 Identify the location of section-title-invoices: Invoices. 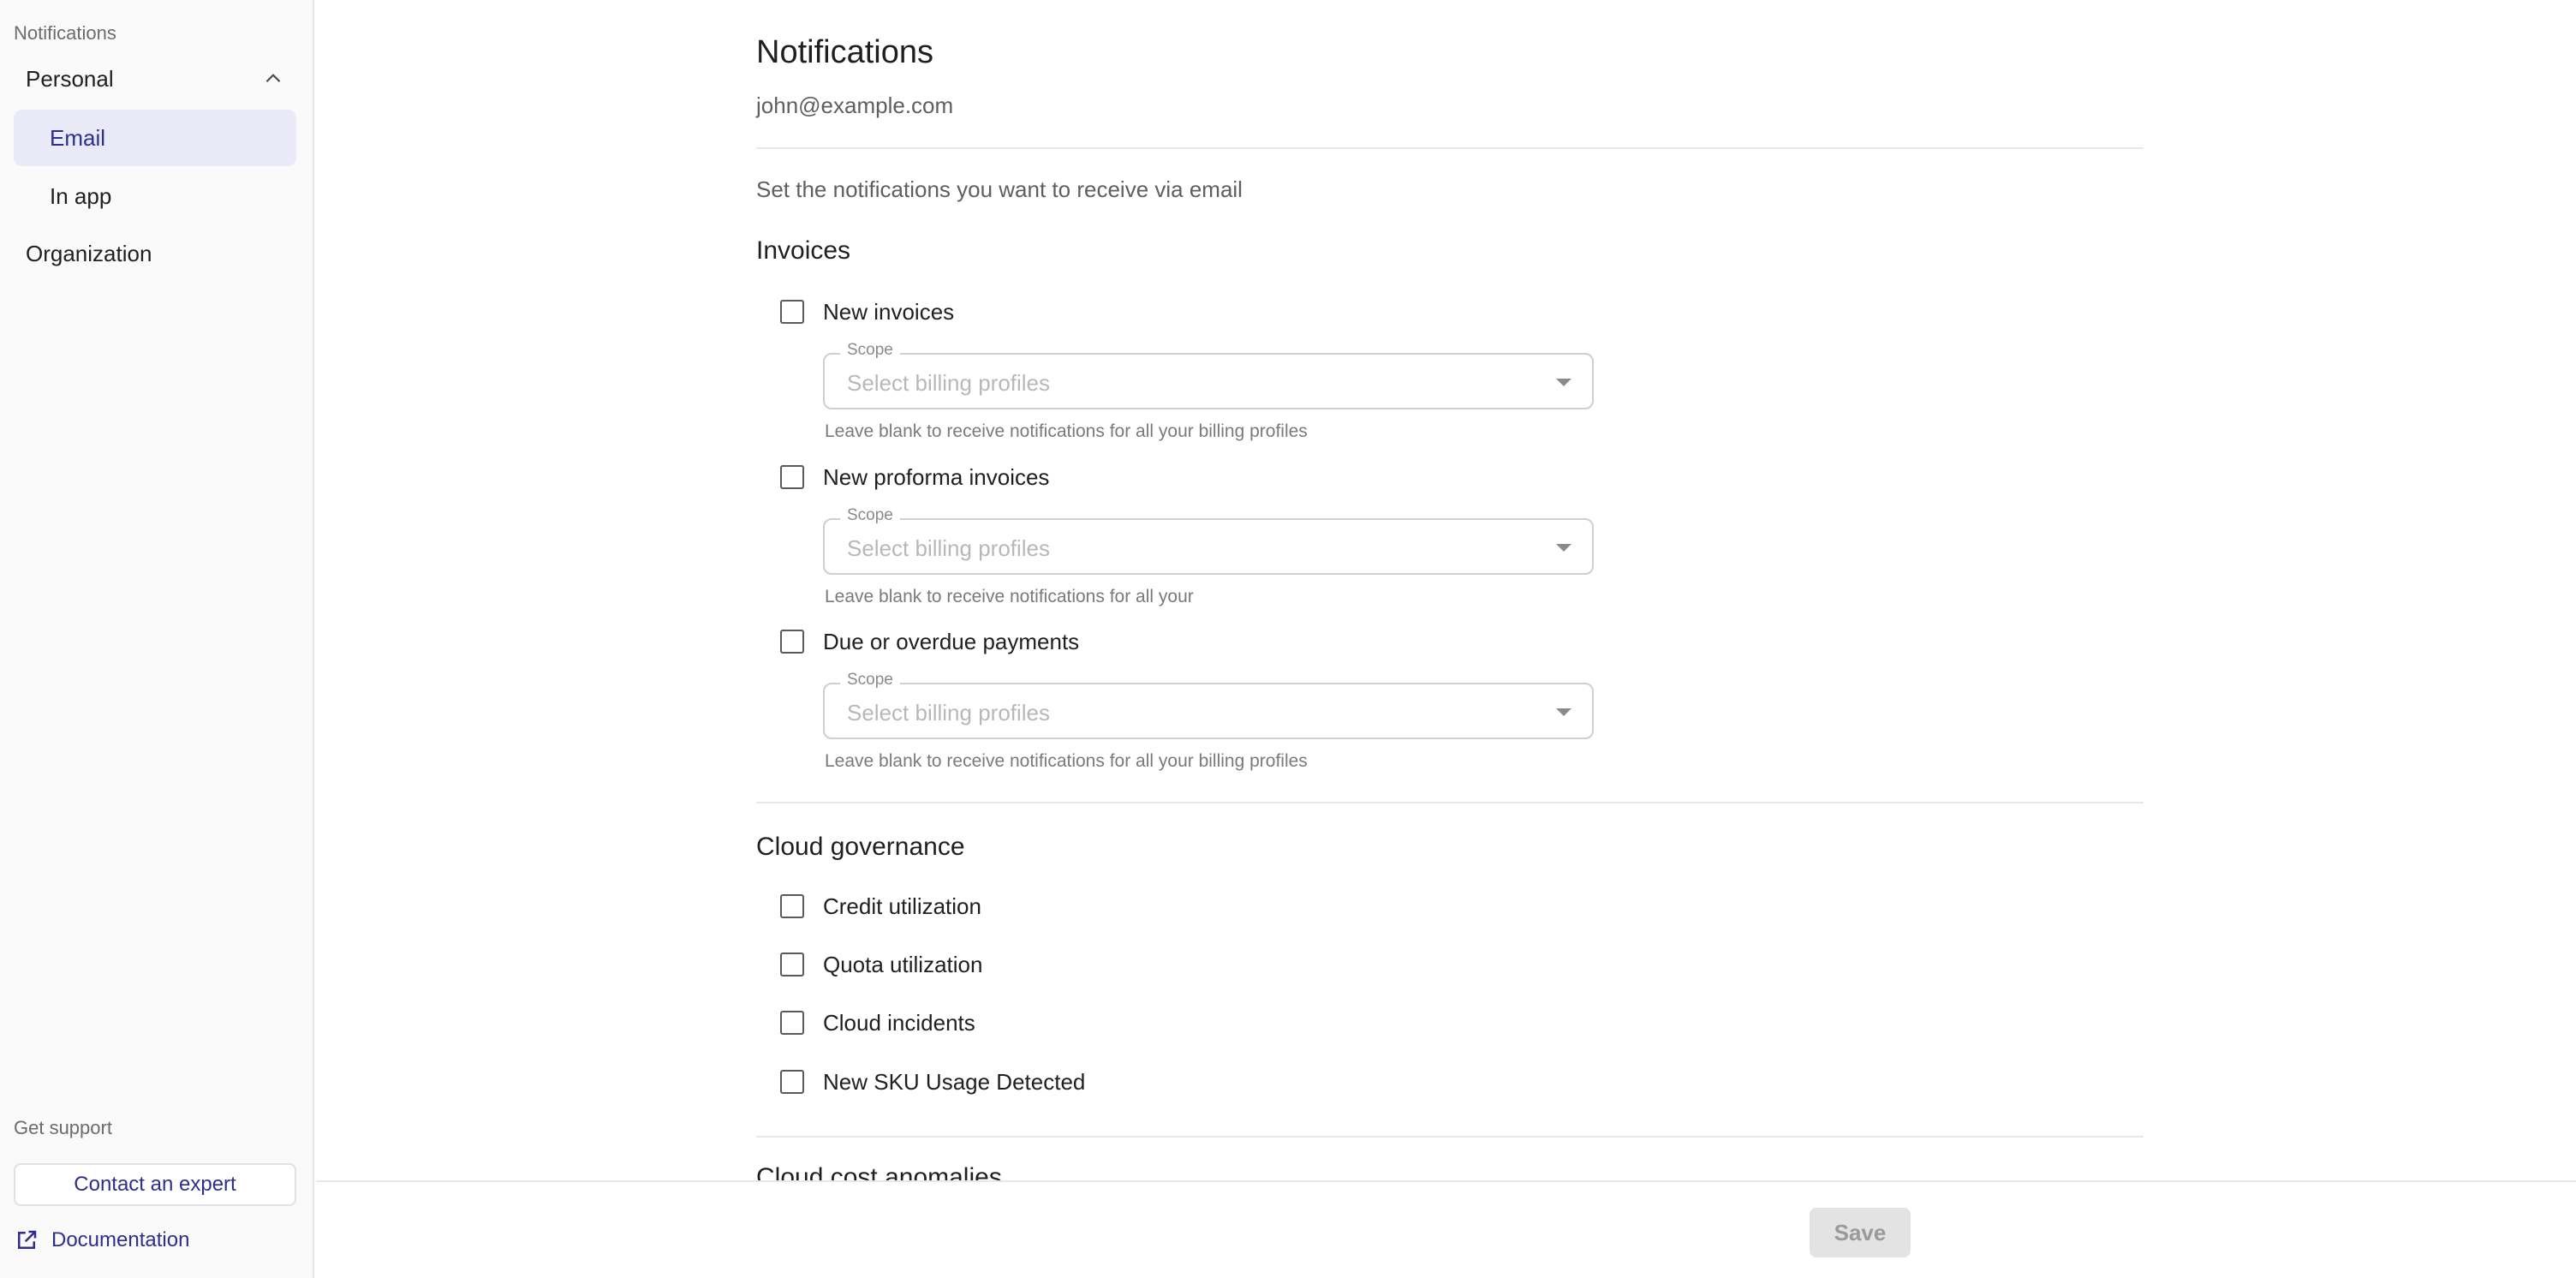
(803, 250).